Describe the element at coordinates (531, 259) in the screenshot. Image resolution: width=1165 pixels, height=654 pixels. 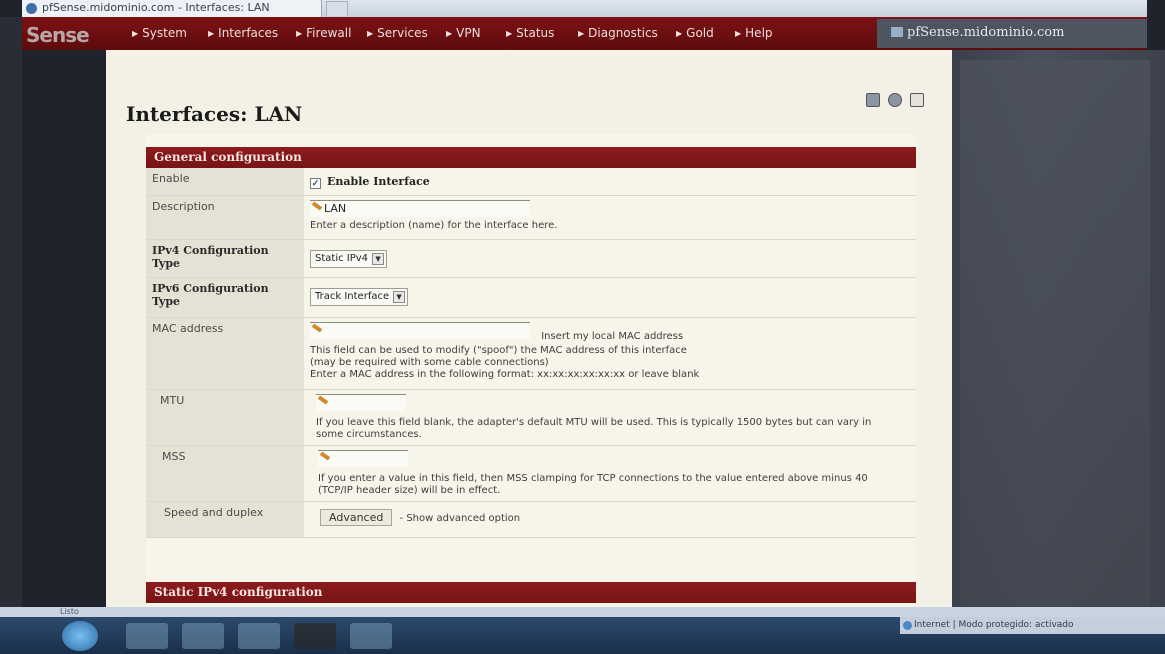
I see `row-ipv4-type: IPv4 Configuration Type Static IPv4 ▼` at that location.